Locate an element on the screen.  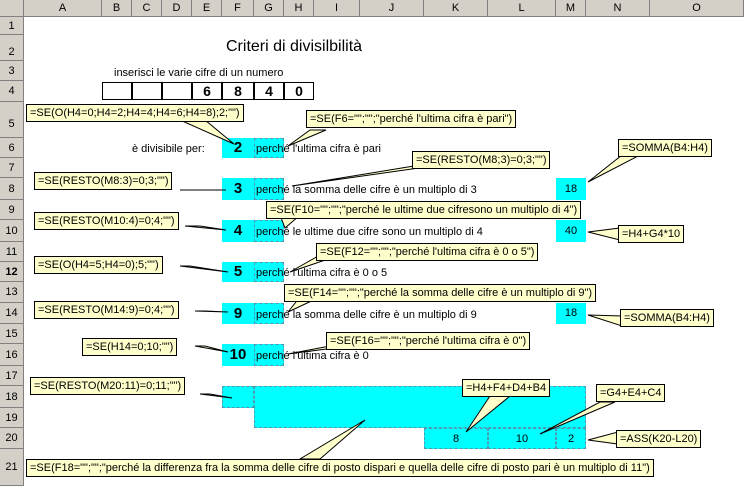
pointer-n12 is located at coordinates (211, 311).